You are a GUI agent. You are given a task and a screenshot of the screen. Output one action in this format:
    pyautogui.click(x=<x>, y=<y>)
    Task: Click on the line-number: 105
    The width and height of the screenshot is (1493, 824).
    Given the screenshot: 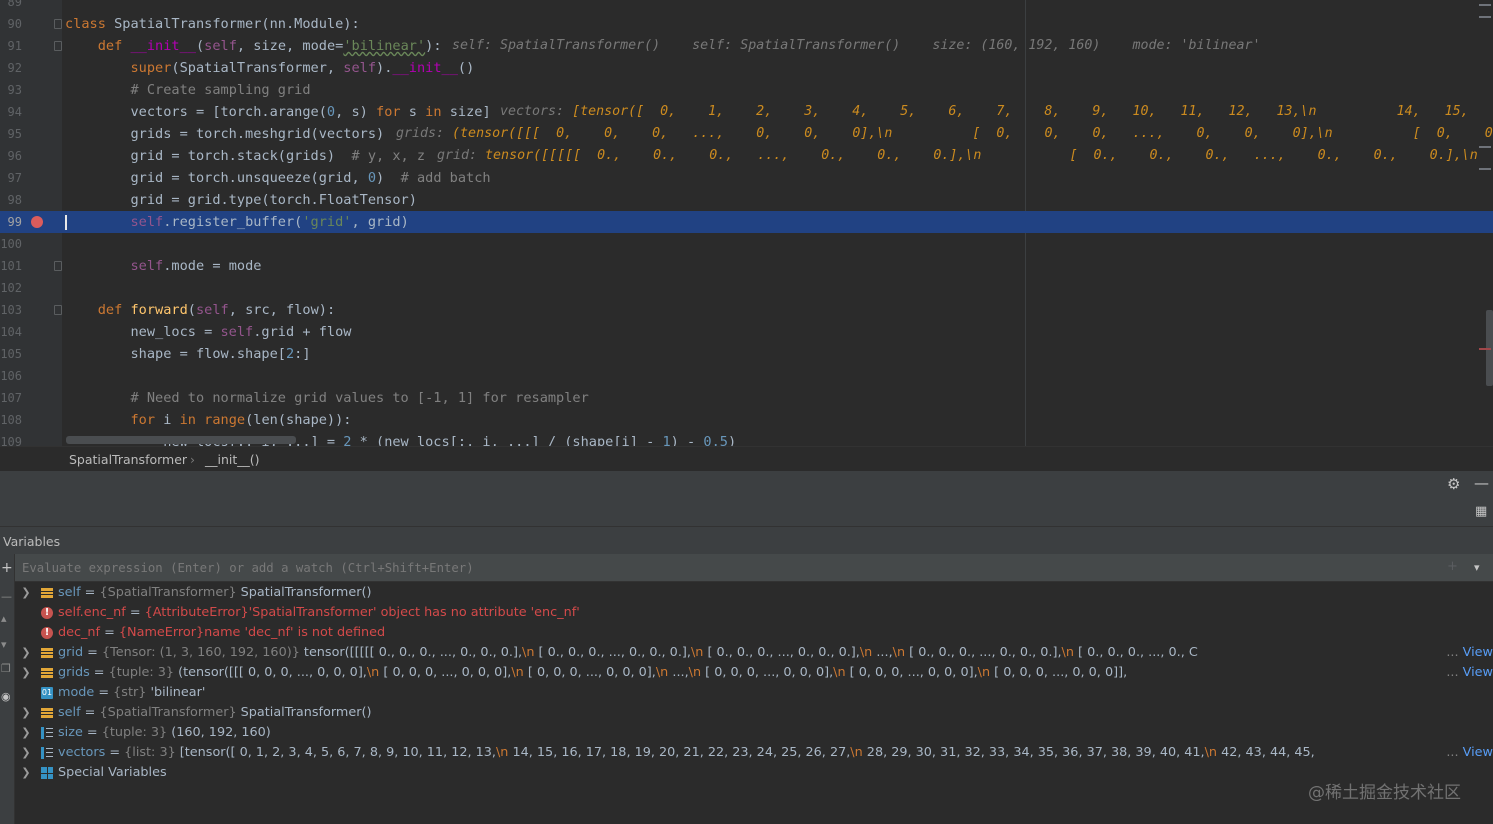 What is the action you would take?
    pyautogui.click(x=11, y=354)
    